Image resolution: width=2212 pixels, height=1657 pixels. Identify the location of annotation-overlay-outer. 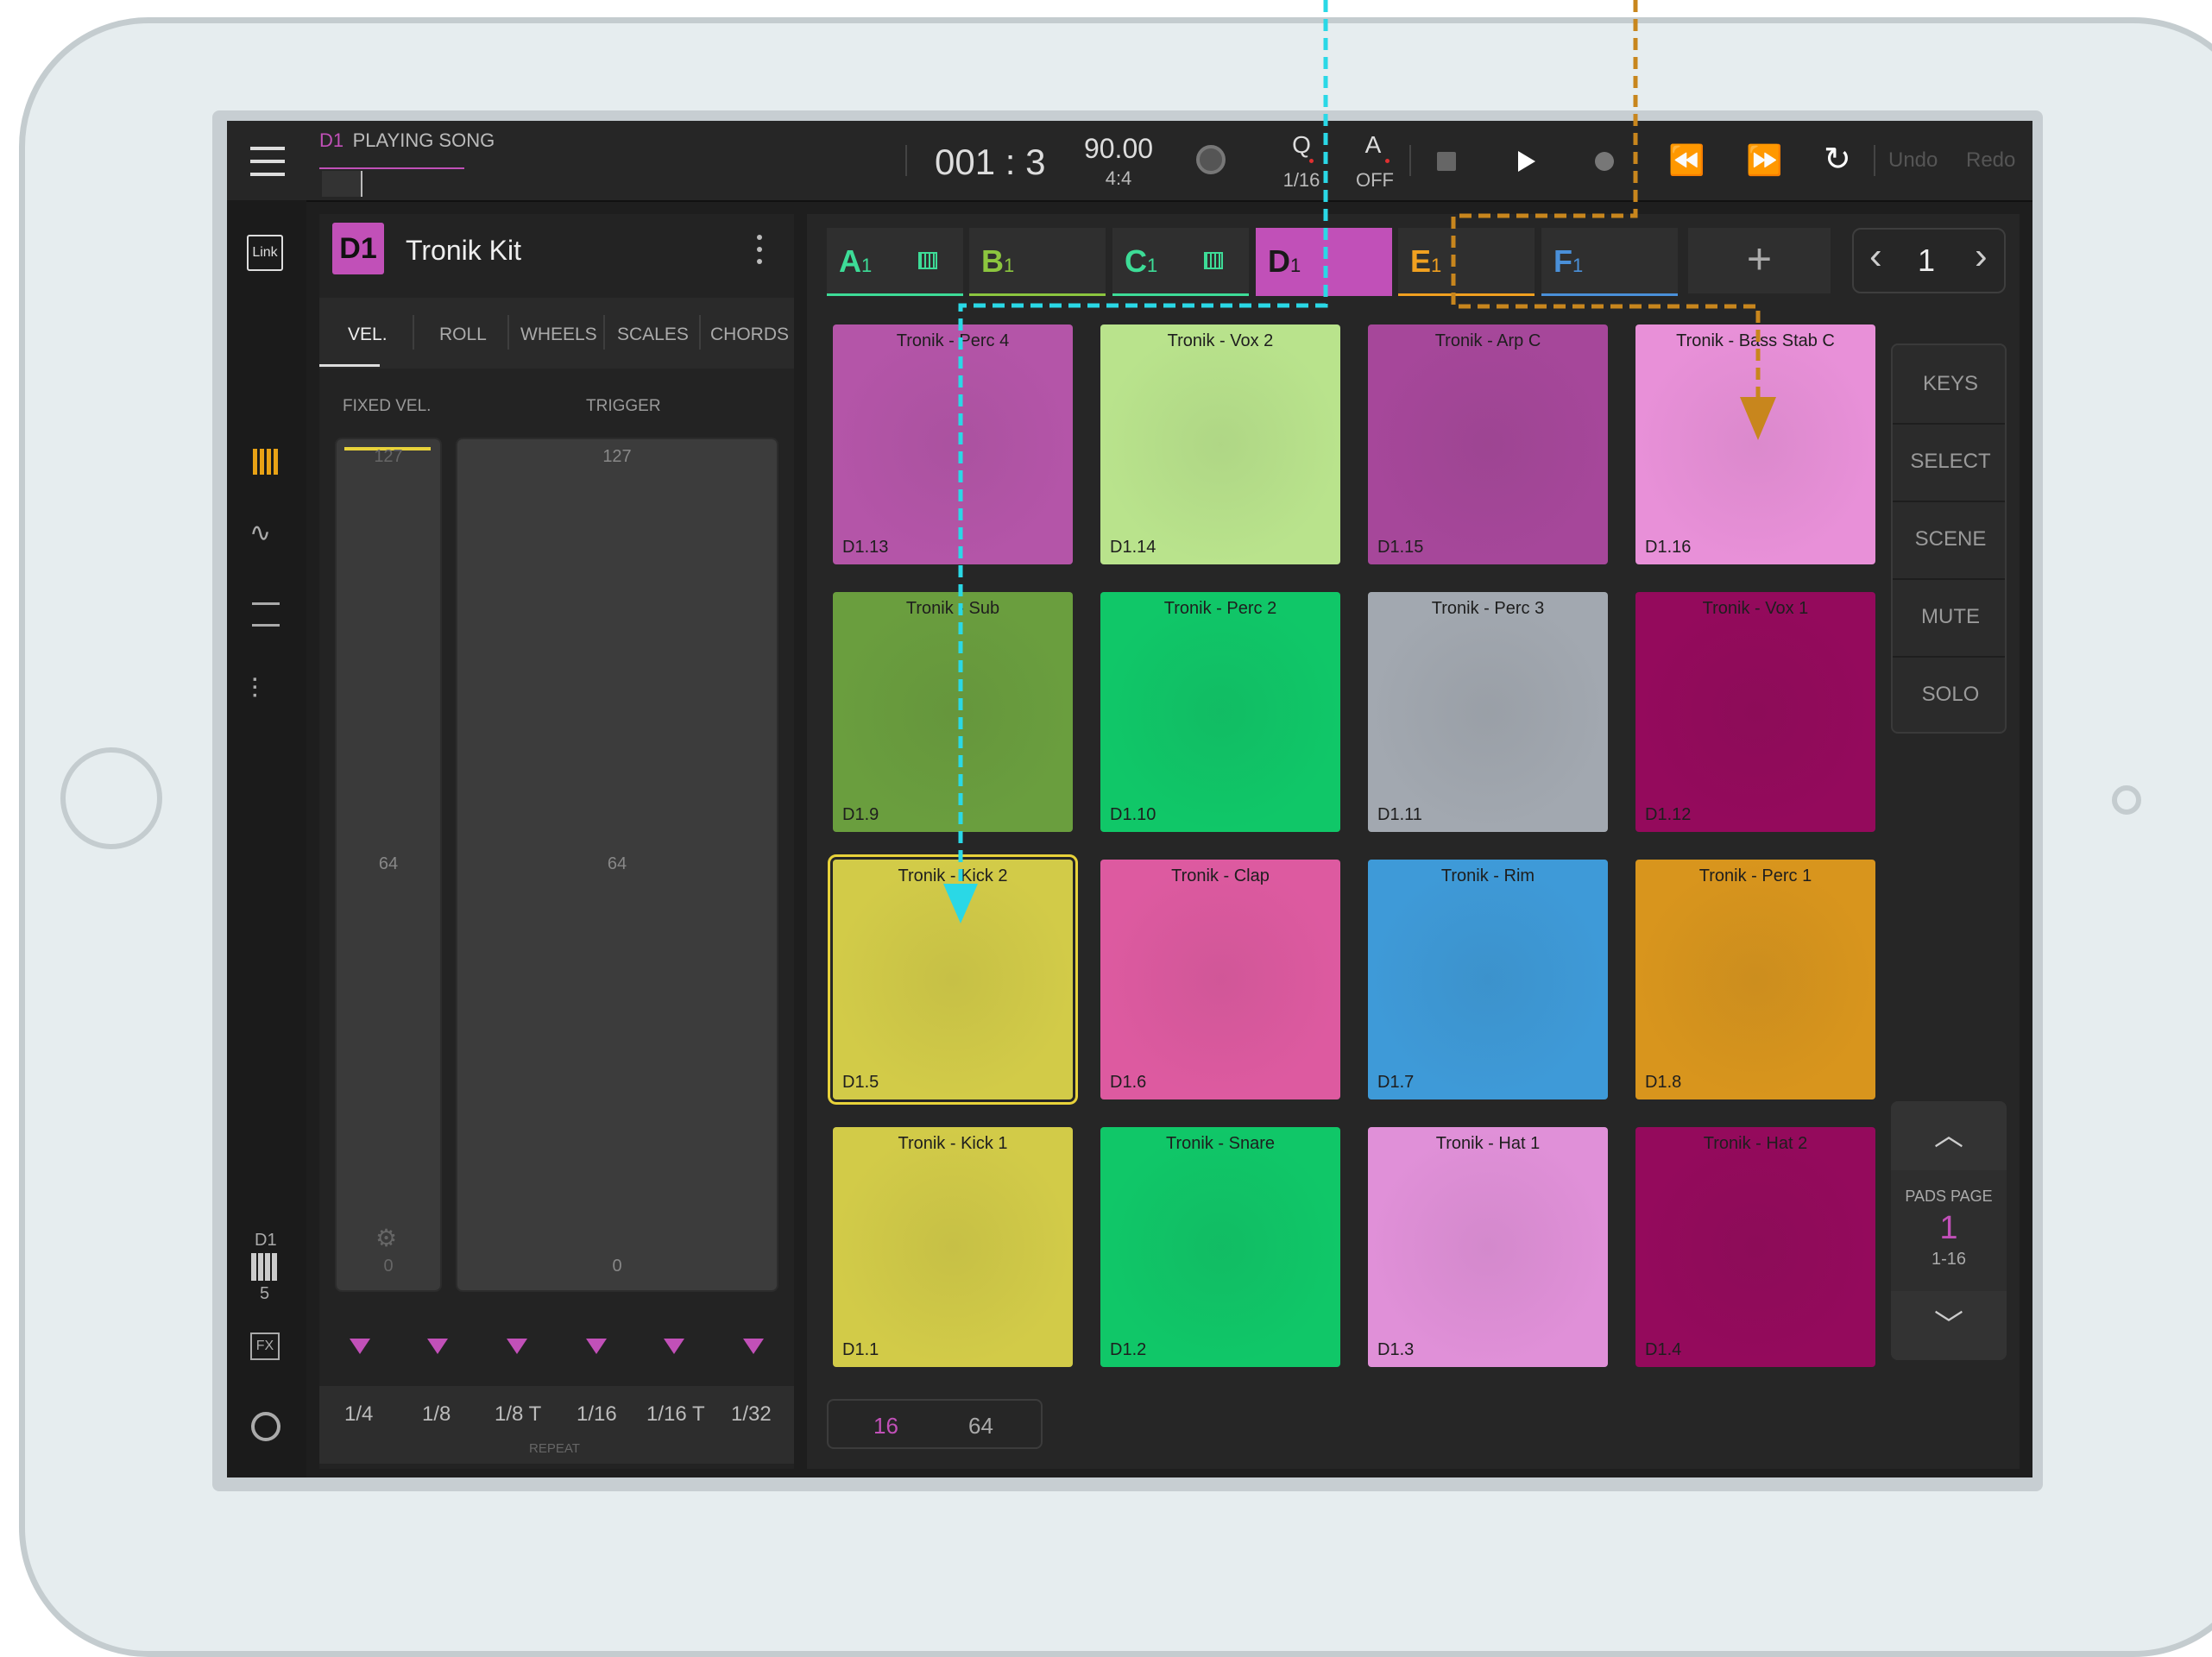
(1481, 60).